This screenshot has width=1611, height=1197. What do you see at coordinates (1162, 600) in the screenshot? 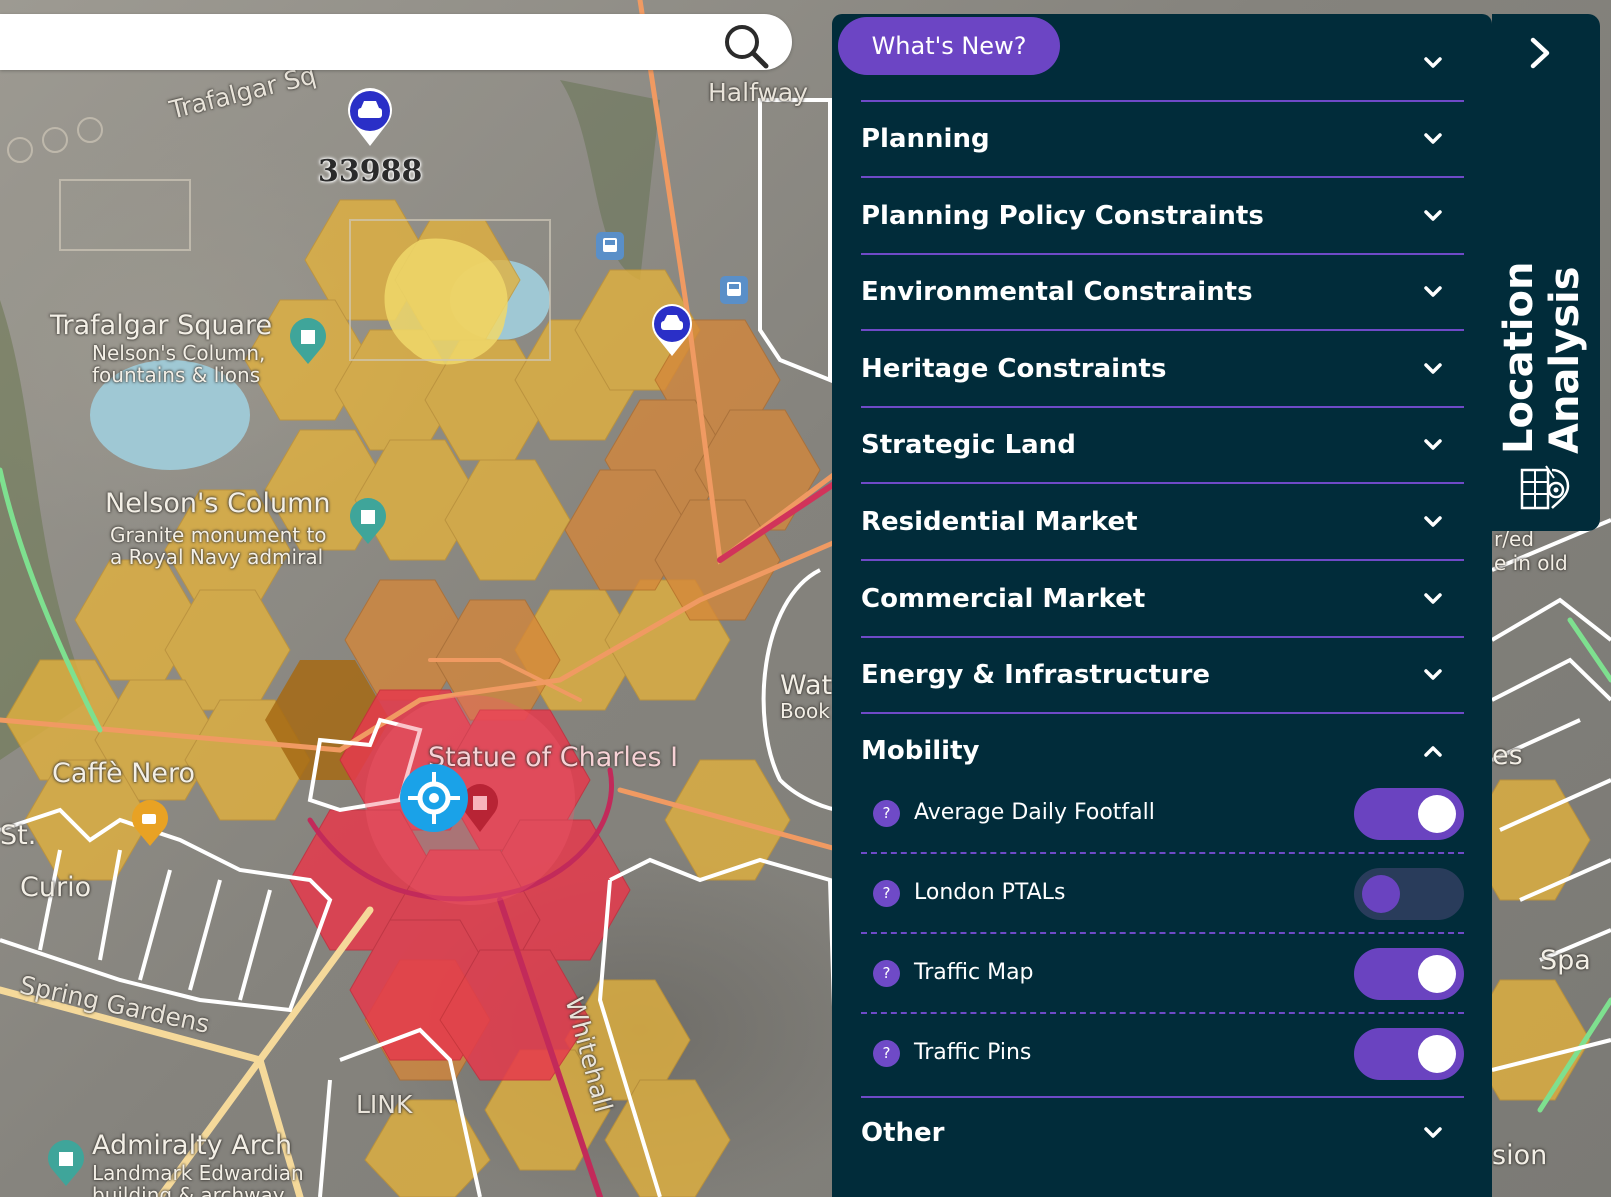
I see `section-commercial-market: Commercial Market` at bounding box center [1162, 600].